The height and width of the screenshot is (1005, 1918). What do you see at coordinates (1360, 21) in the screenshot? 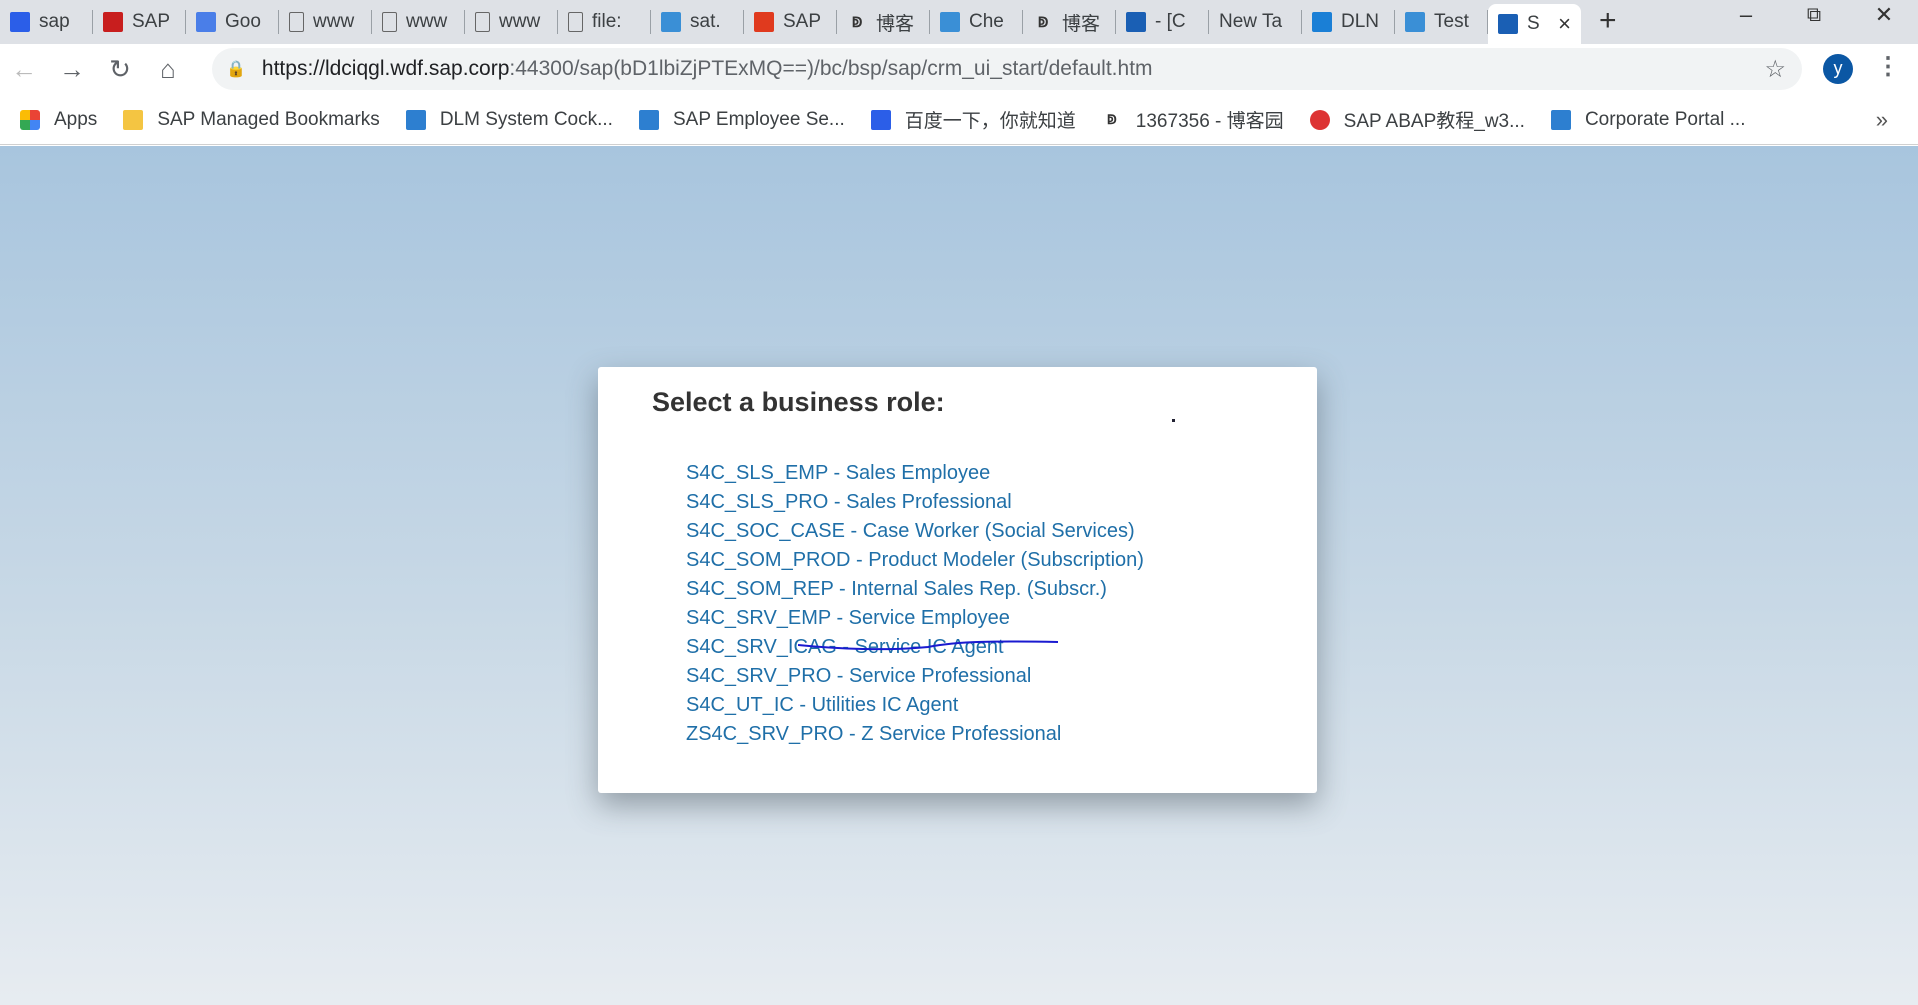
I see `tab-label: DLN` at bounding box center [1360, 21].